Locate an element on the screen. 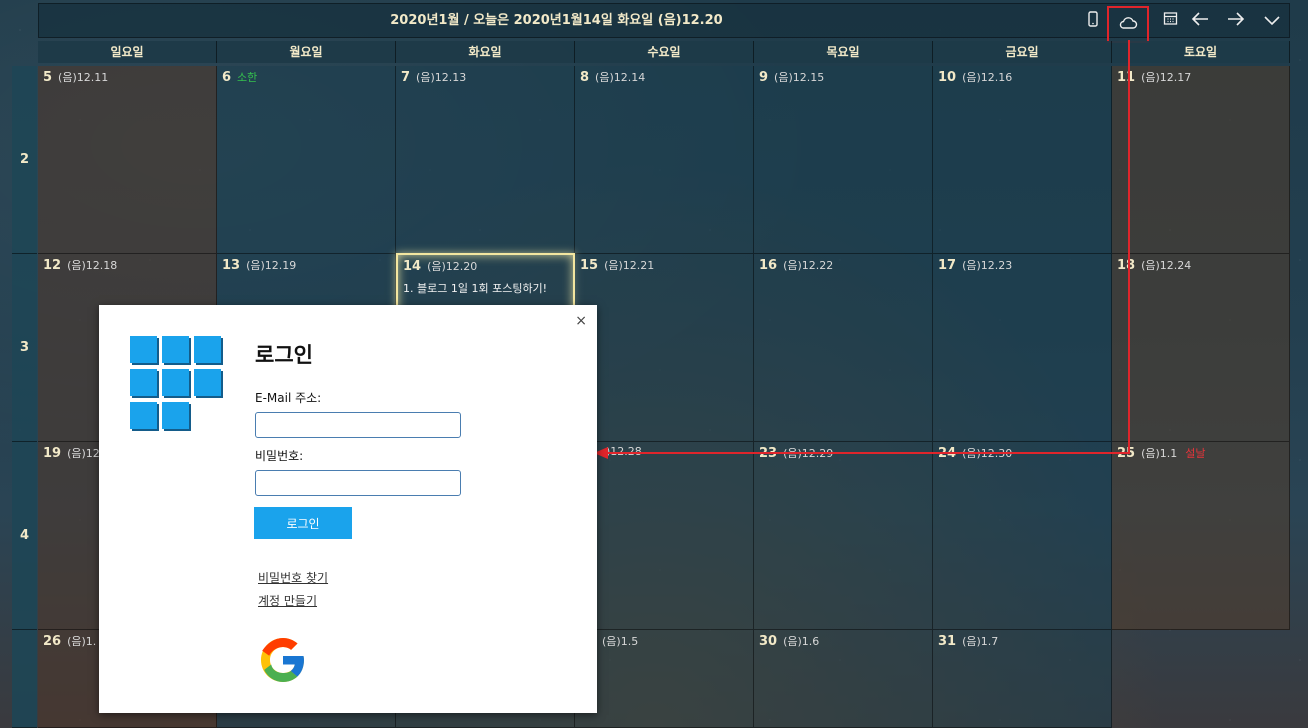 This screenshot has width=1308, height=728. lunar-date: (음)12.20 is located at coordinates (452, 266).